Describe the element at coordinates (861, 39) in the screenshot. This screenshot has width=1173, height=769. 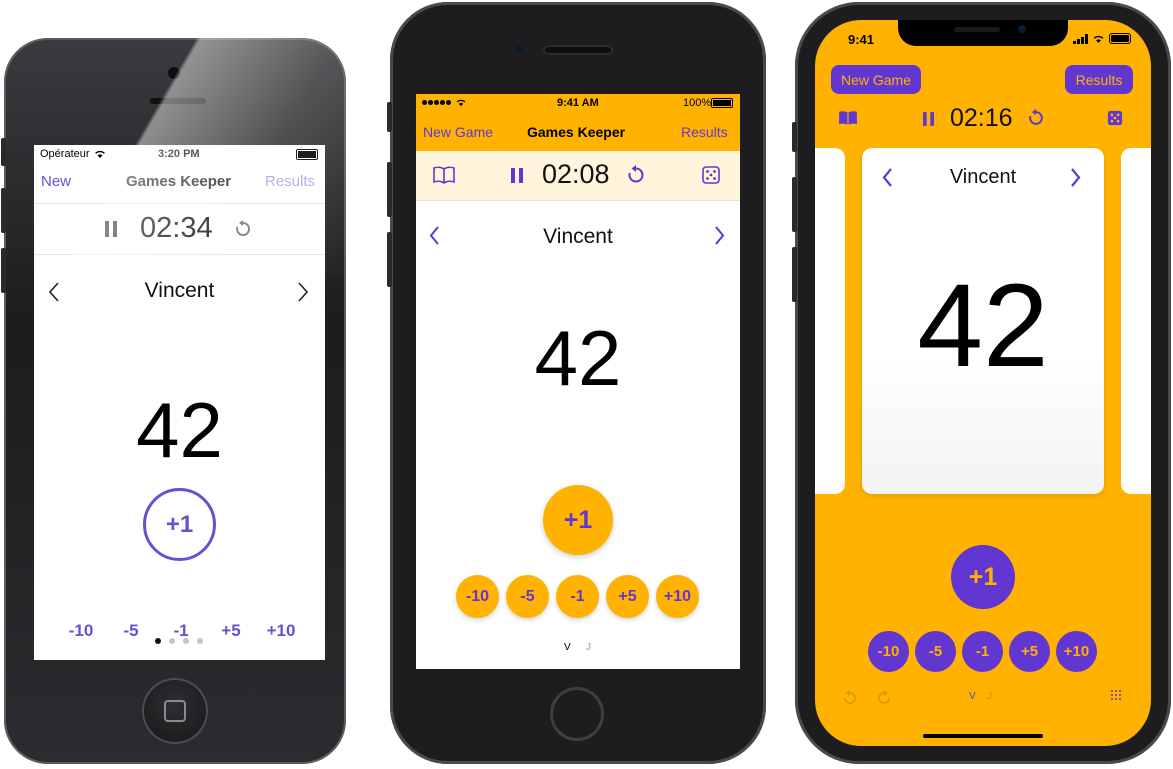
I see `status-time: 9:41` at that location.